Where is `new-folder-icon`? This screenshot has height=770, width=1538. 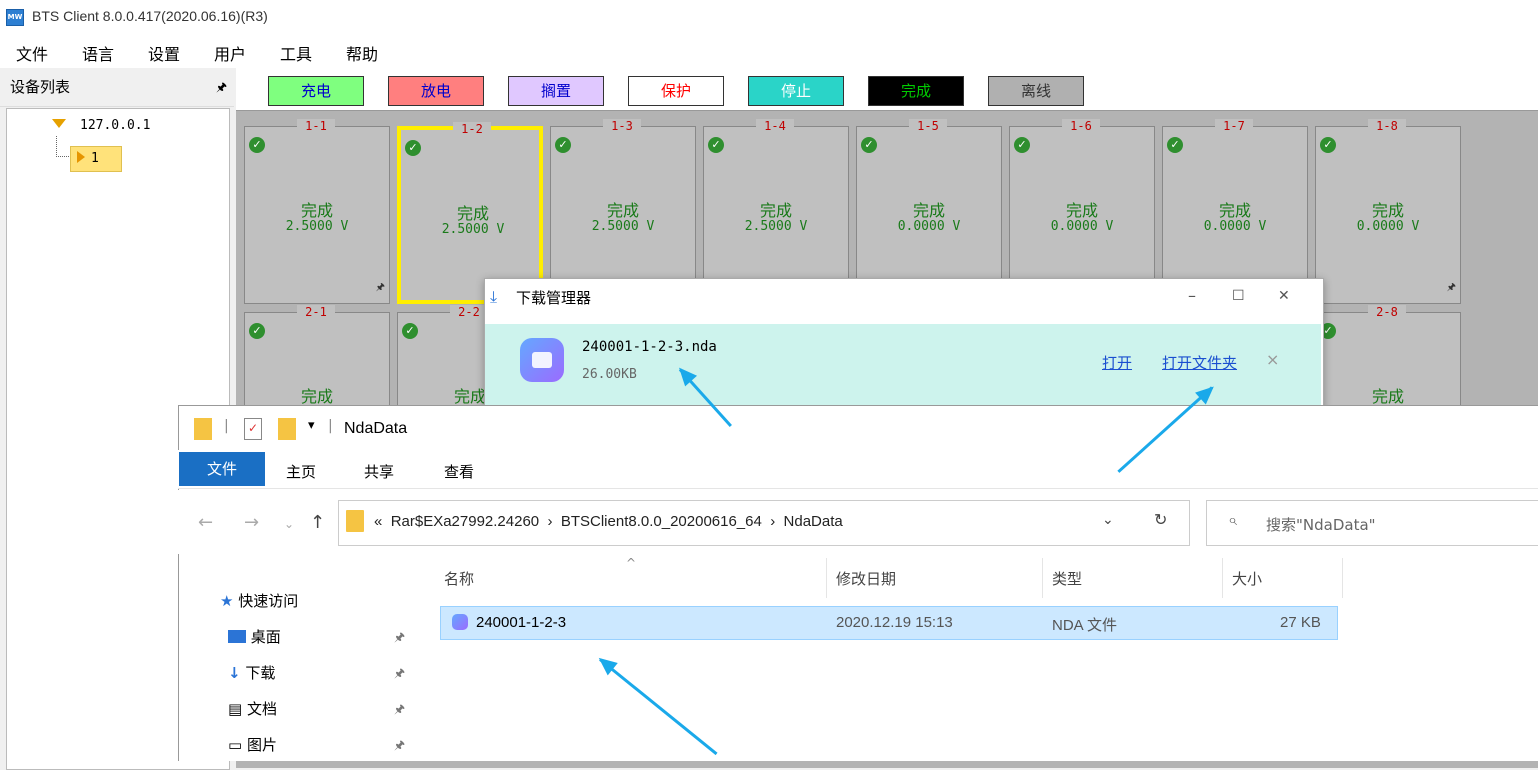
new-folder-icon is located at coordinates (287, 429).